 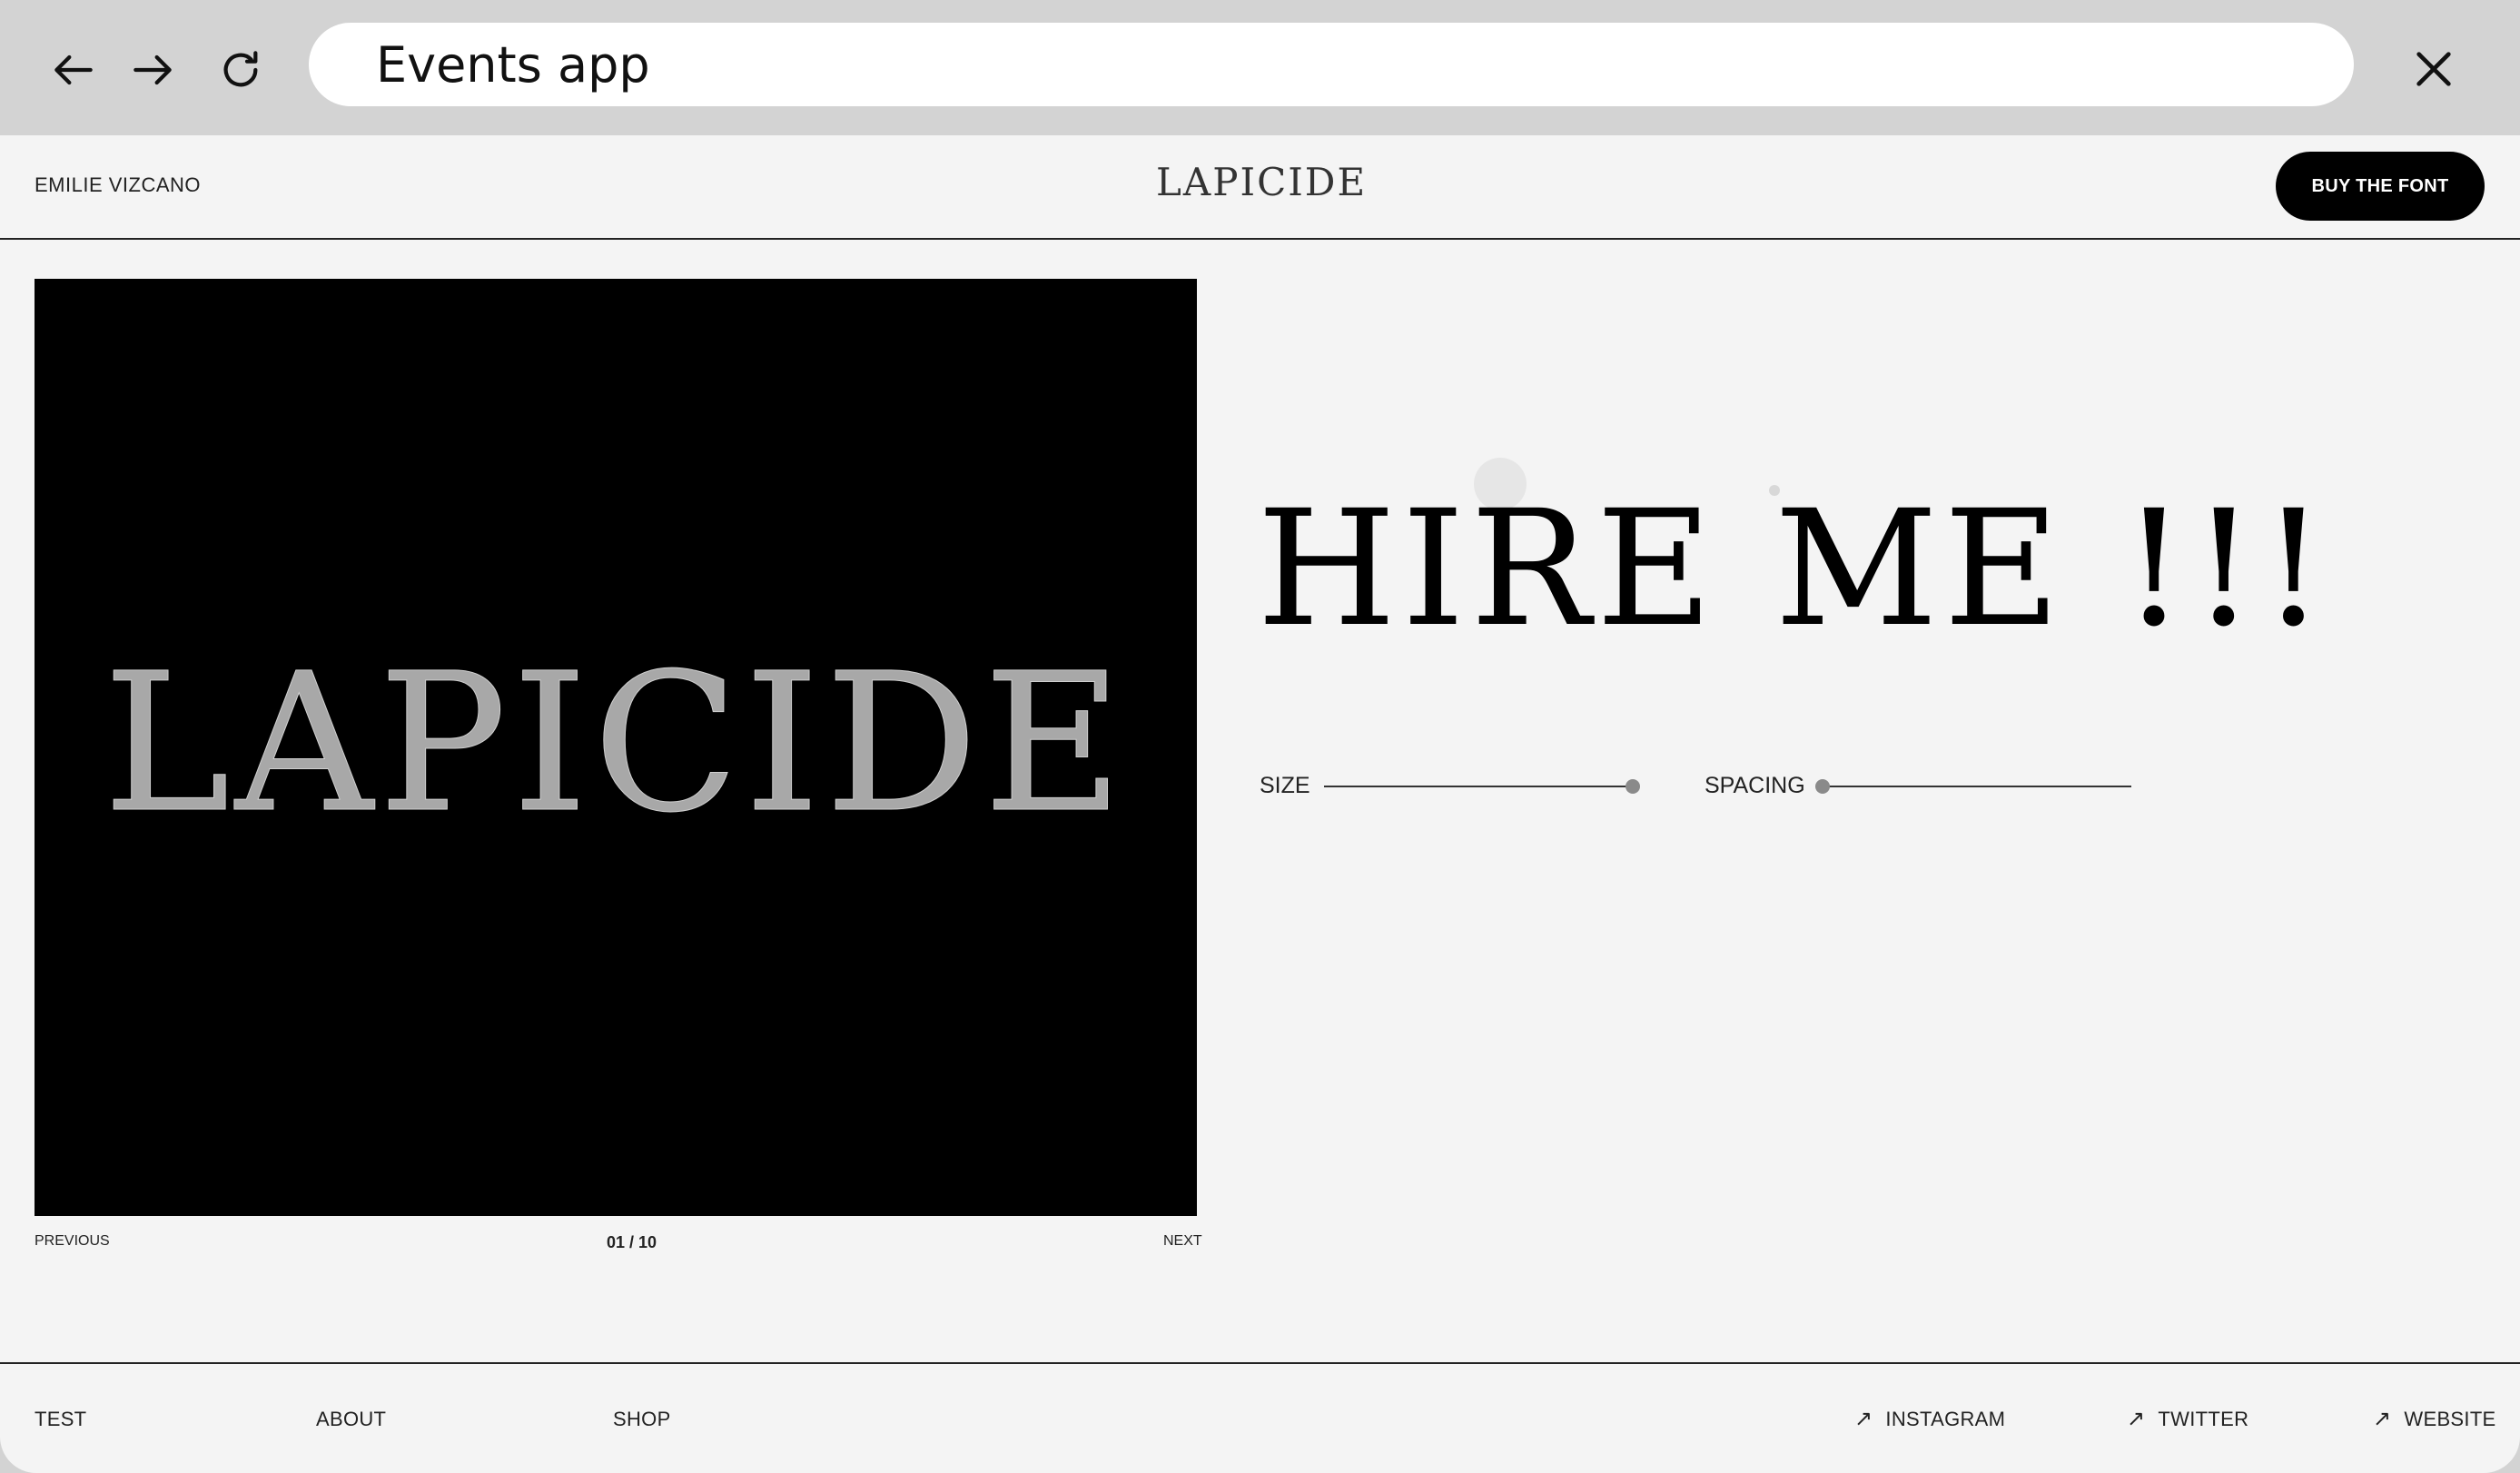 I want to click on size-slider-track, so click(x=1479, y=786).